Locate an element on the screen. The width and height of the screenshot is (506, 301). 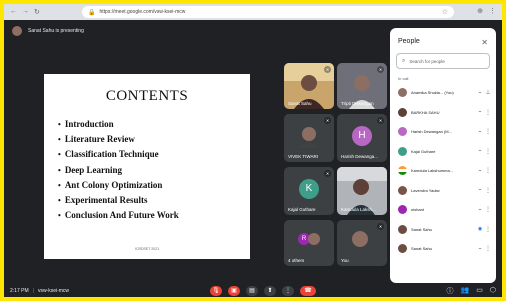
end-call-button: ☎ is located at coordinates (308, 291).